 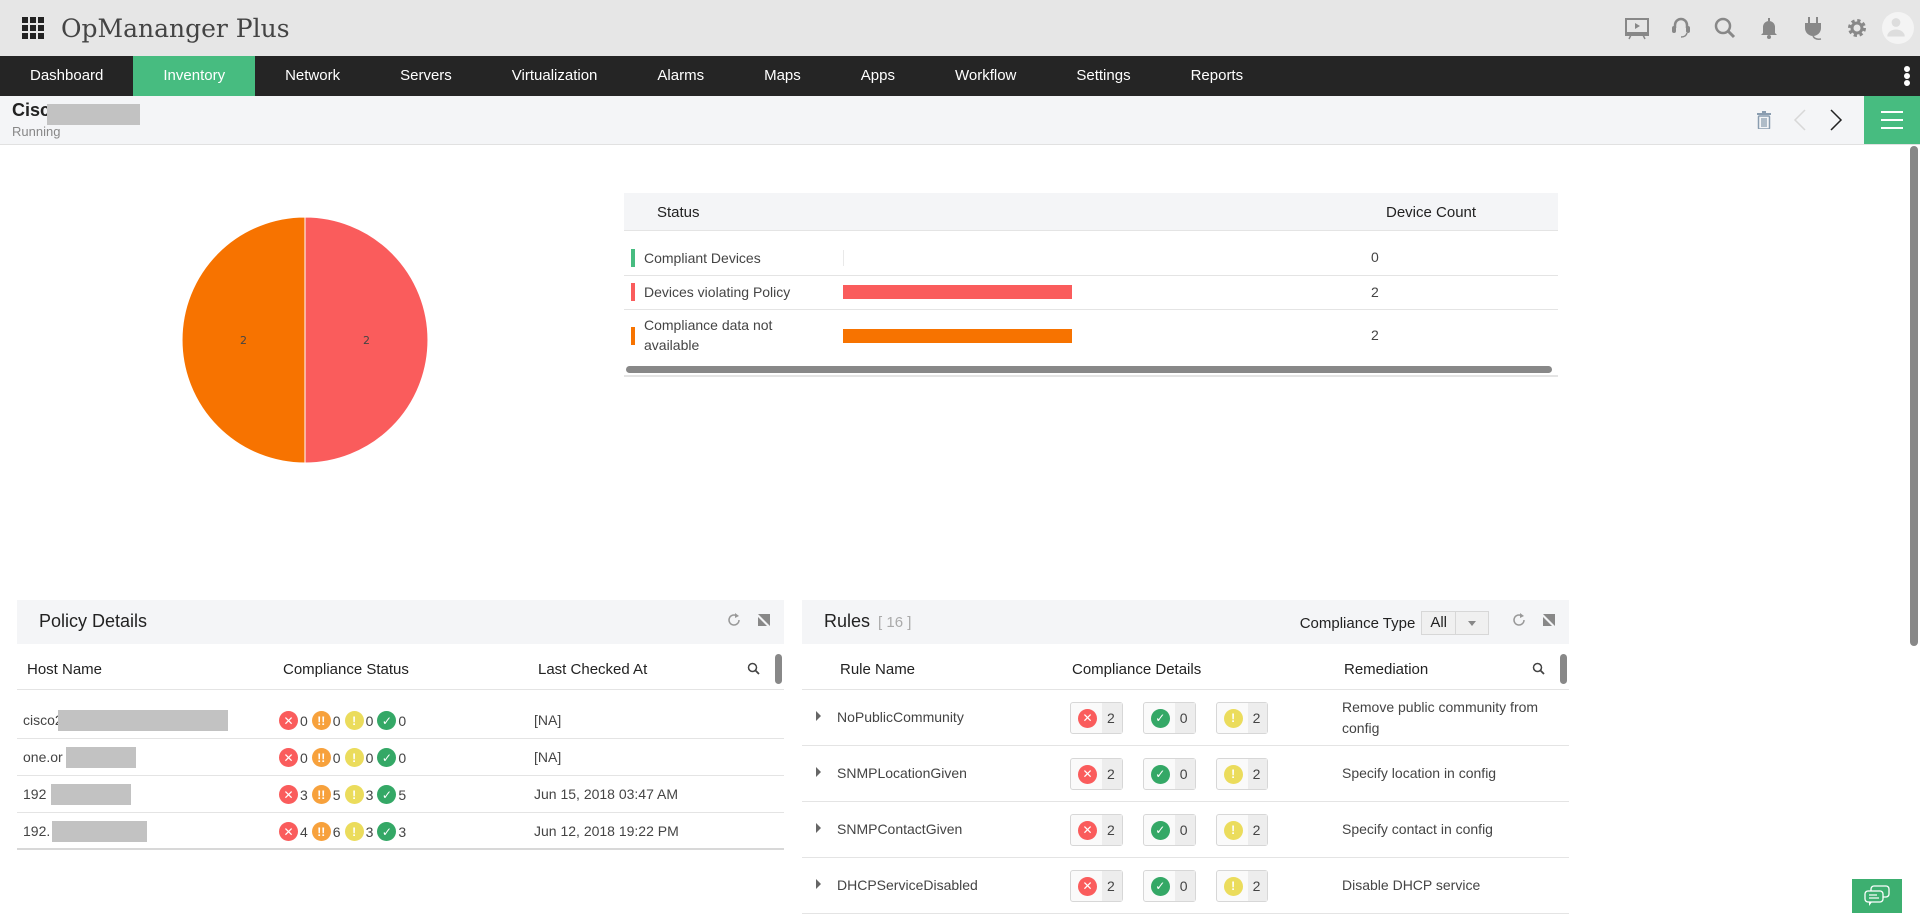 I want to click on nav-item-network: Network, so click(x=312, y=76).